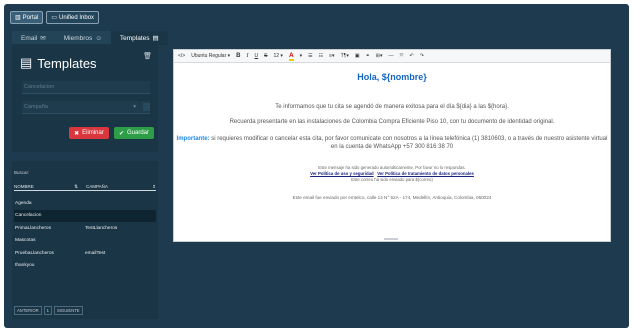 This screenshot has height=332, width=633. Describe the element at coordinates (67, 63) in the screenshot. I see `panel-title-text: Templates` at that location.